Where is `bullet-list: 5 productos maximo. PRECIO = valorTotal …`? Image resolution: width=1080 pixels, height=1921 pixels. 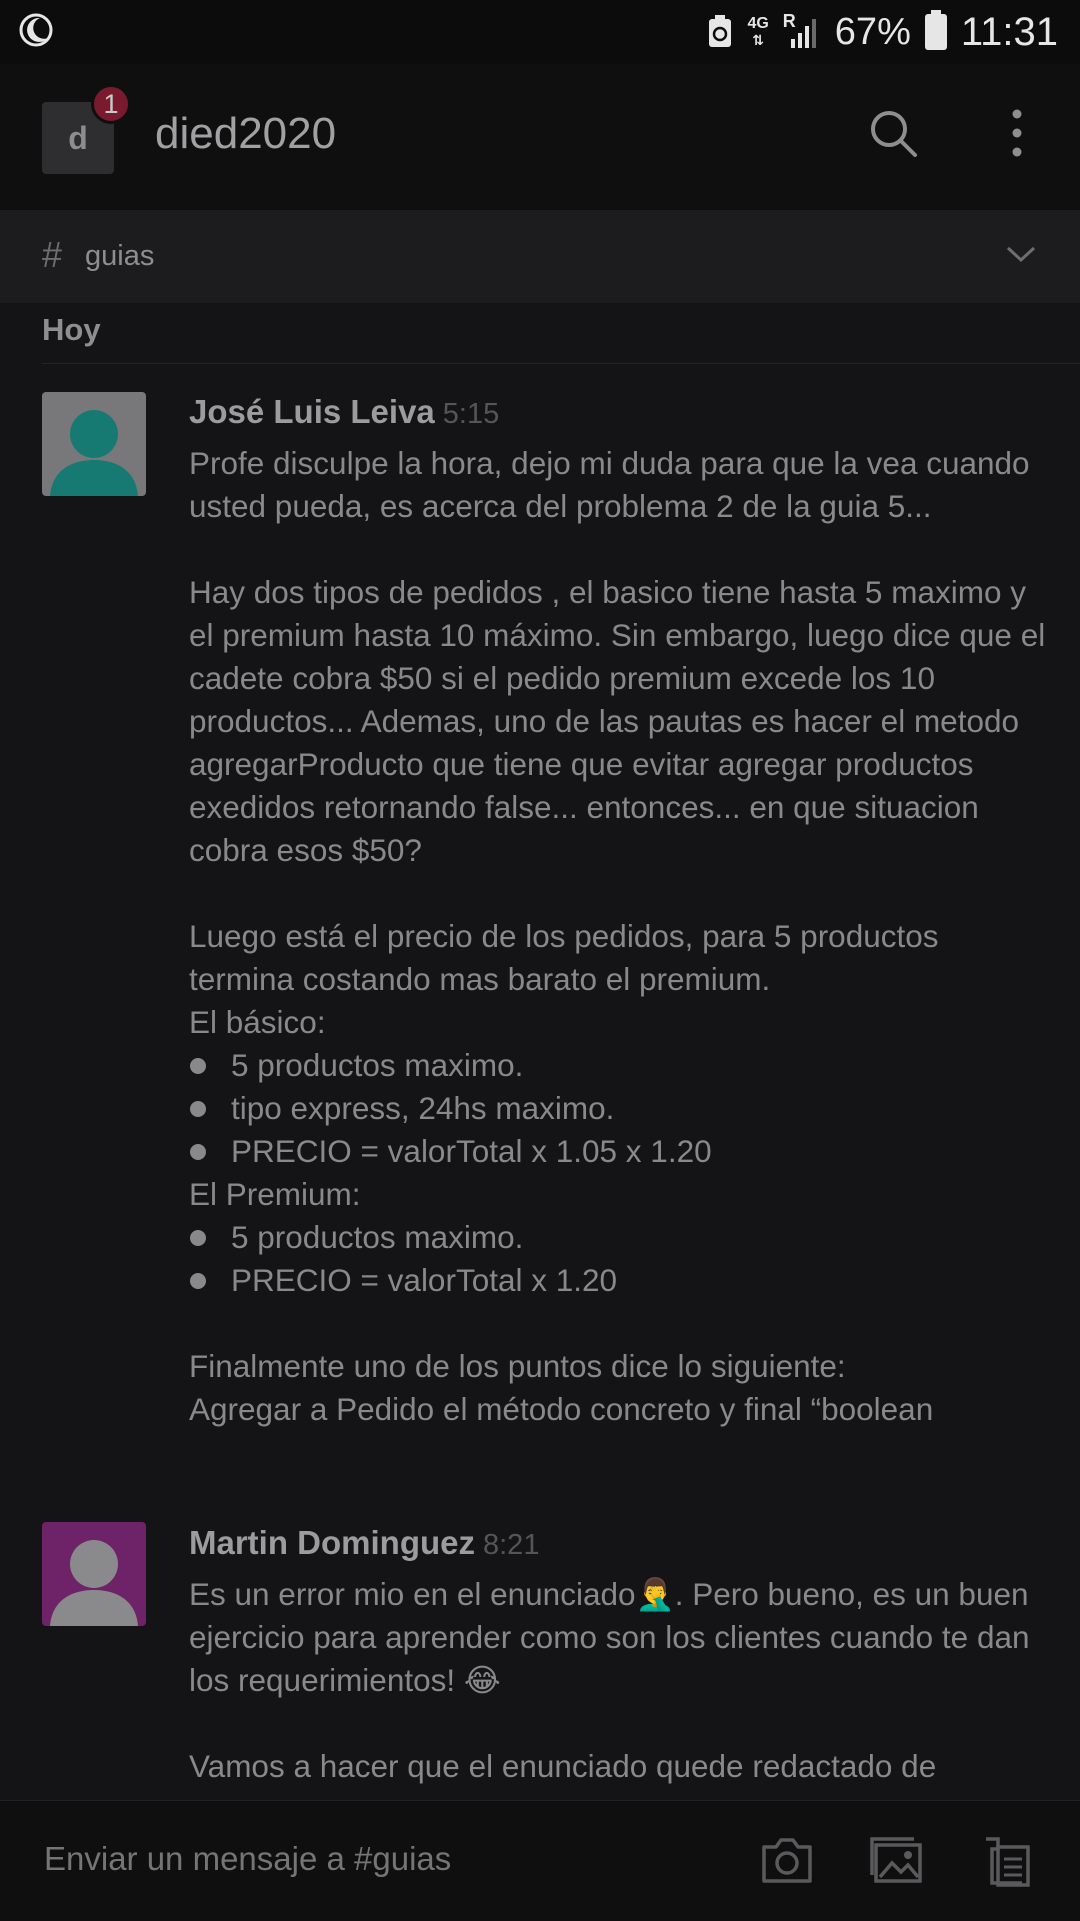
bullet-list: 5 productos maximo. PRECIO = valorTotal … is located at coordinates (619, 1259).